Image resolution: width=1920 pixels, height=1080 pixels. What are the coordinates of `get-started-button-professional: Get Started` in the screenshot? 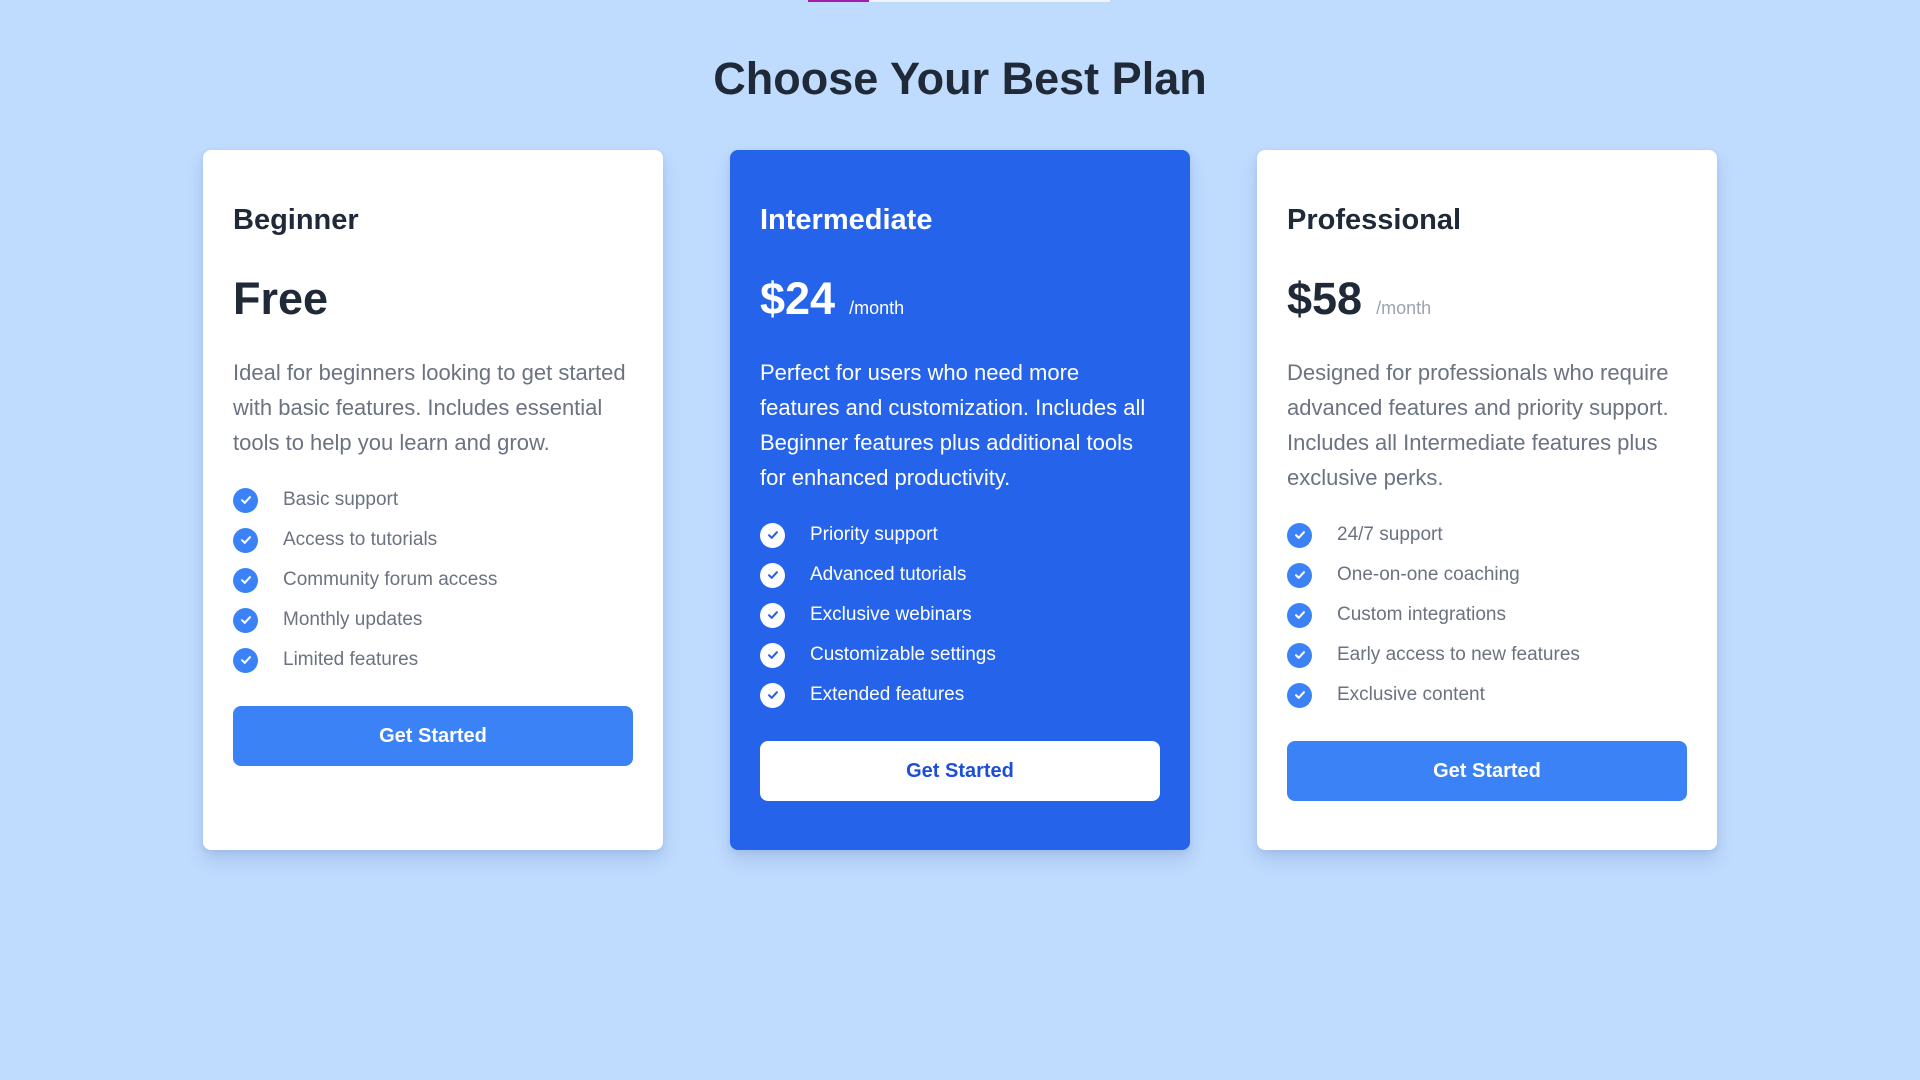 It's located at (1487, 771).